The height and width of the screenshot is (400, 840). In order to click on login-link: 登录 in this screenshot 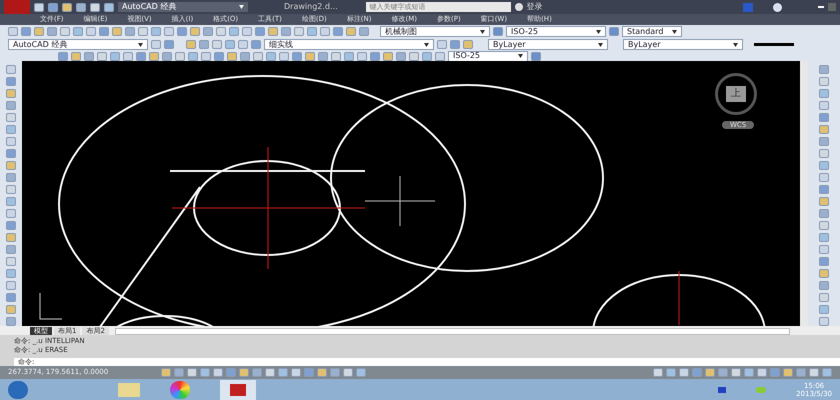, I will do `click(534, 7)`.